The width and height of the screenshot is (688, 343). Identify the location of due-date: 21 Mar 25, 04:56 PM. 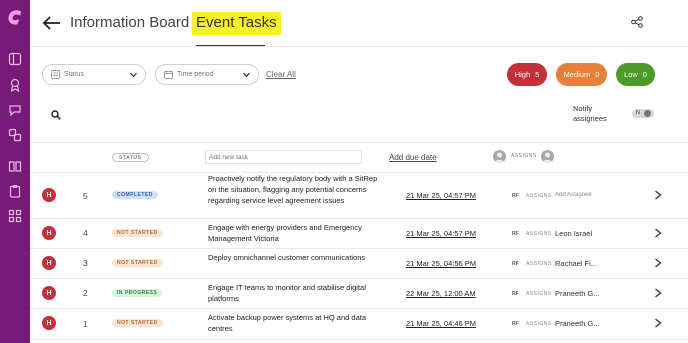
(441, 263).